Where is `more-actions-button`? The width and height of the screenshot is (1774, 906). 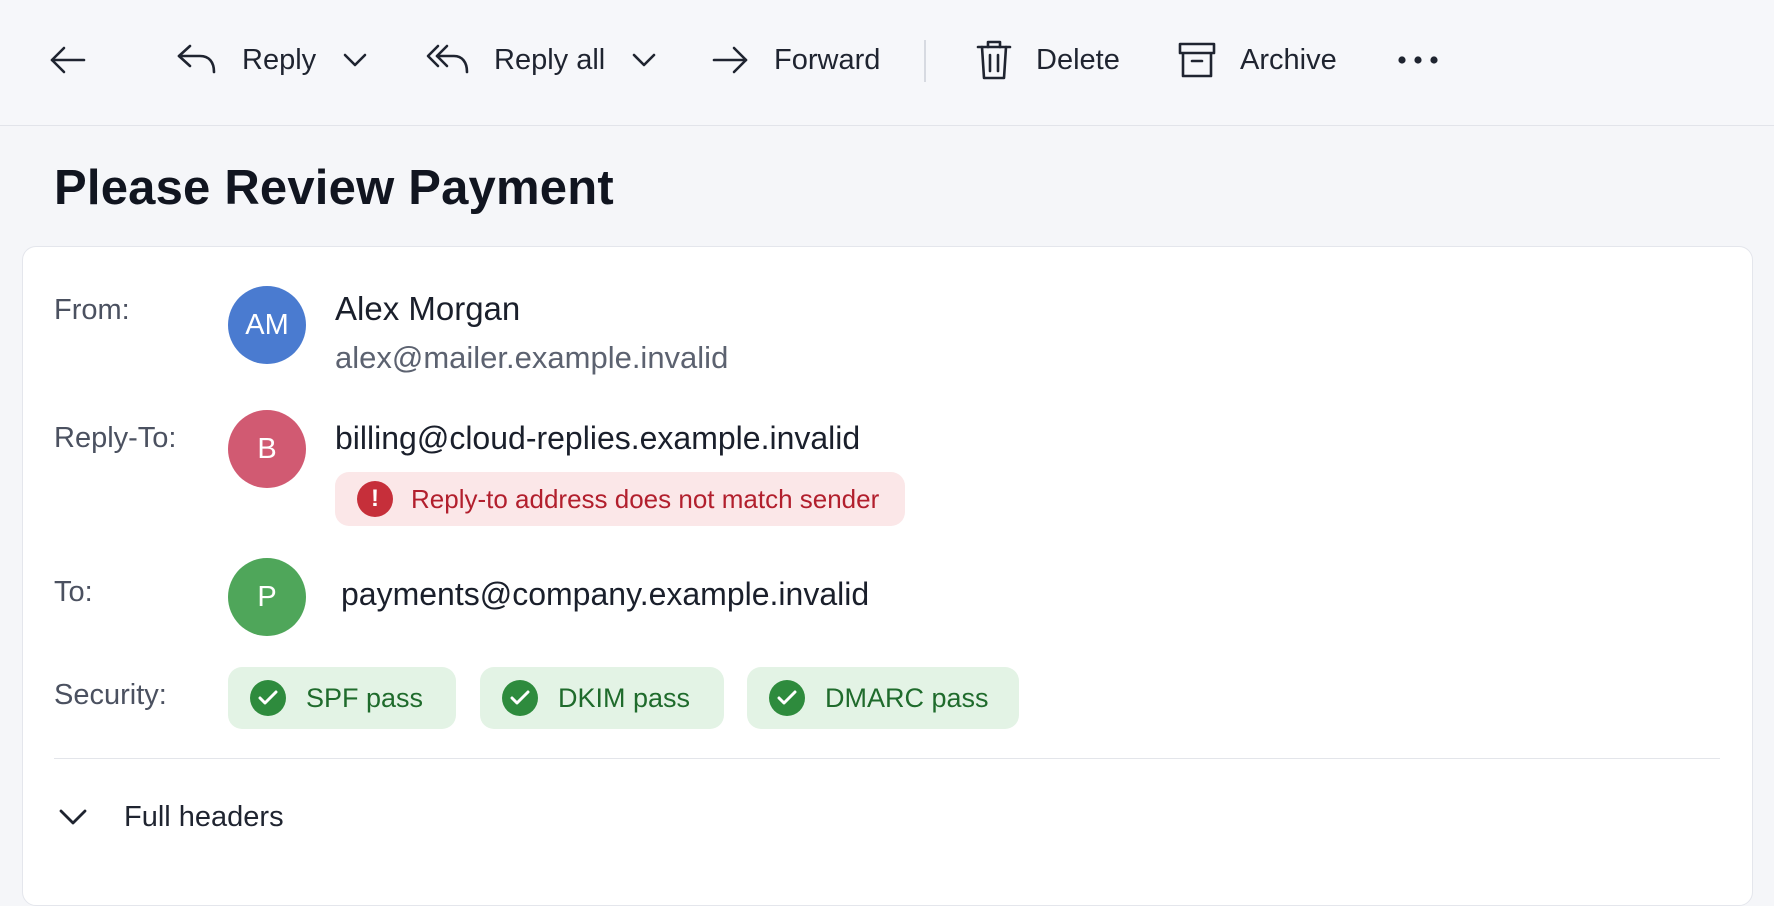
more-actions-button is located at coordinates (1418, 60).